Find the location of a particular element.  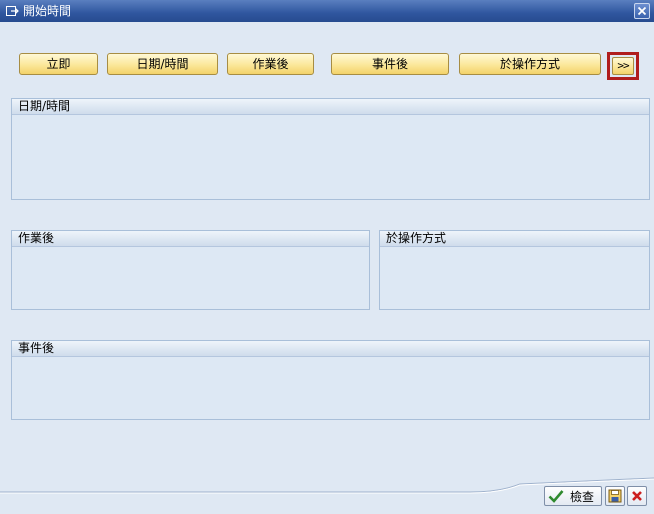

save-button is located at coordinates (615, 496).